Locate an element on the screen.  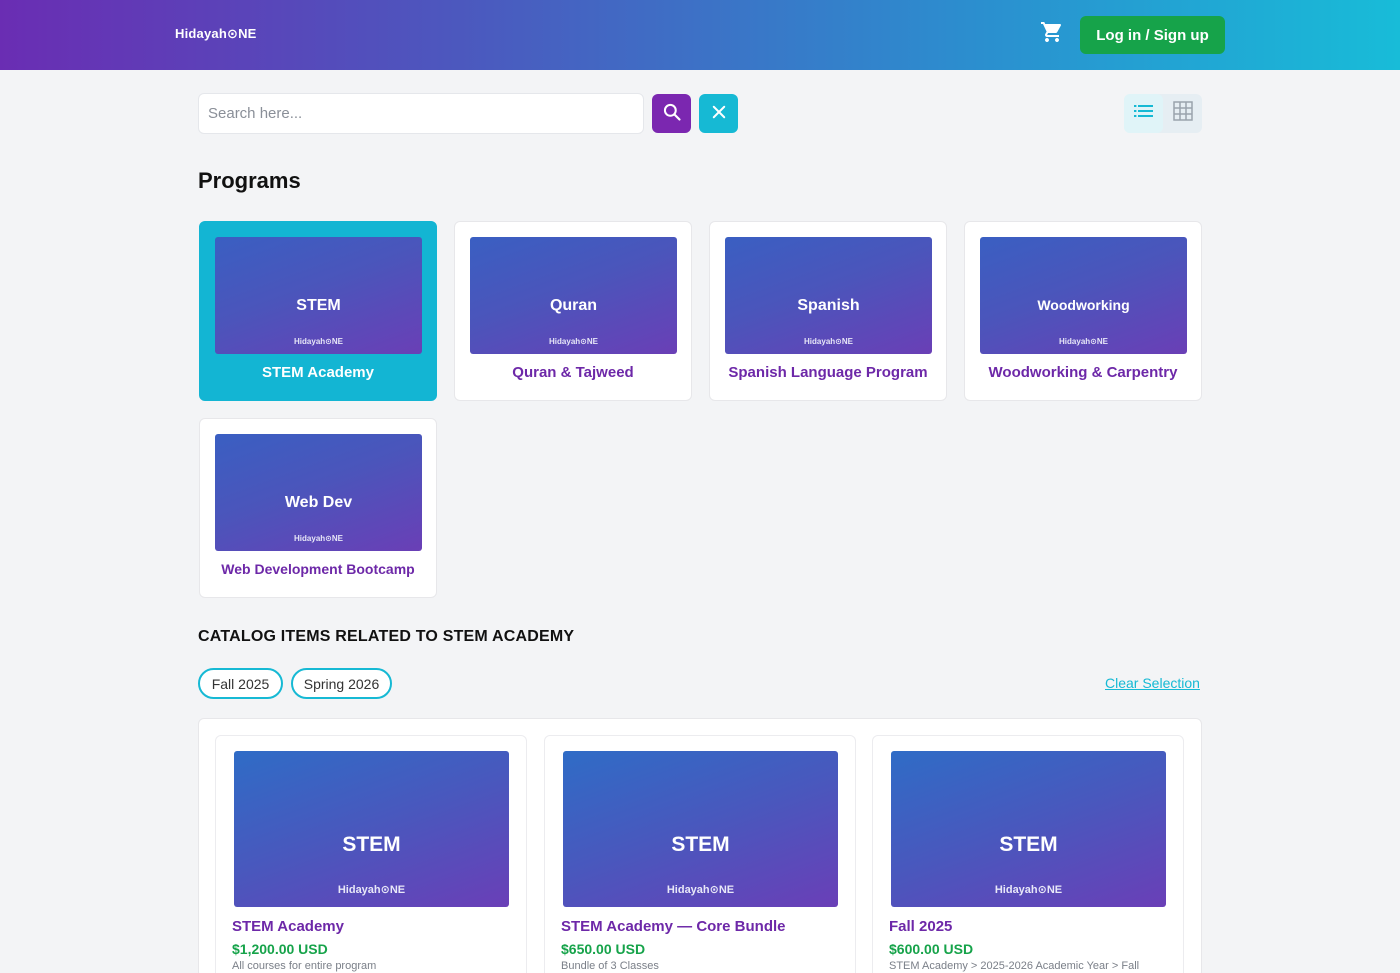
program-title: STEM Academy is located at coordinates (318, 372).